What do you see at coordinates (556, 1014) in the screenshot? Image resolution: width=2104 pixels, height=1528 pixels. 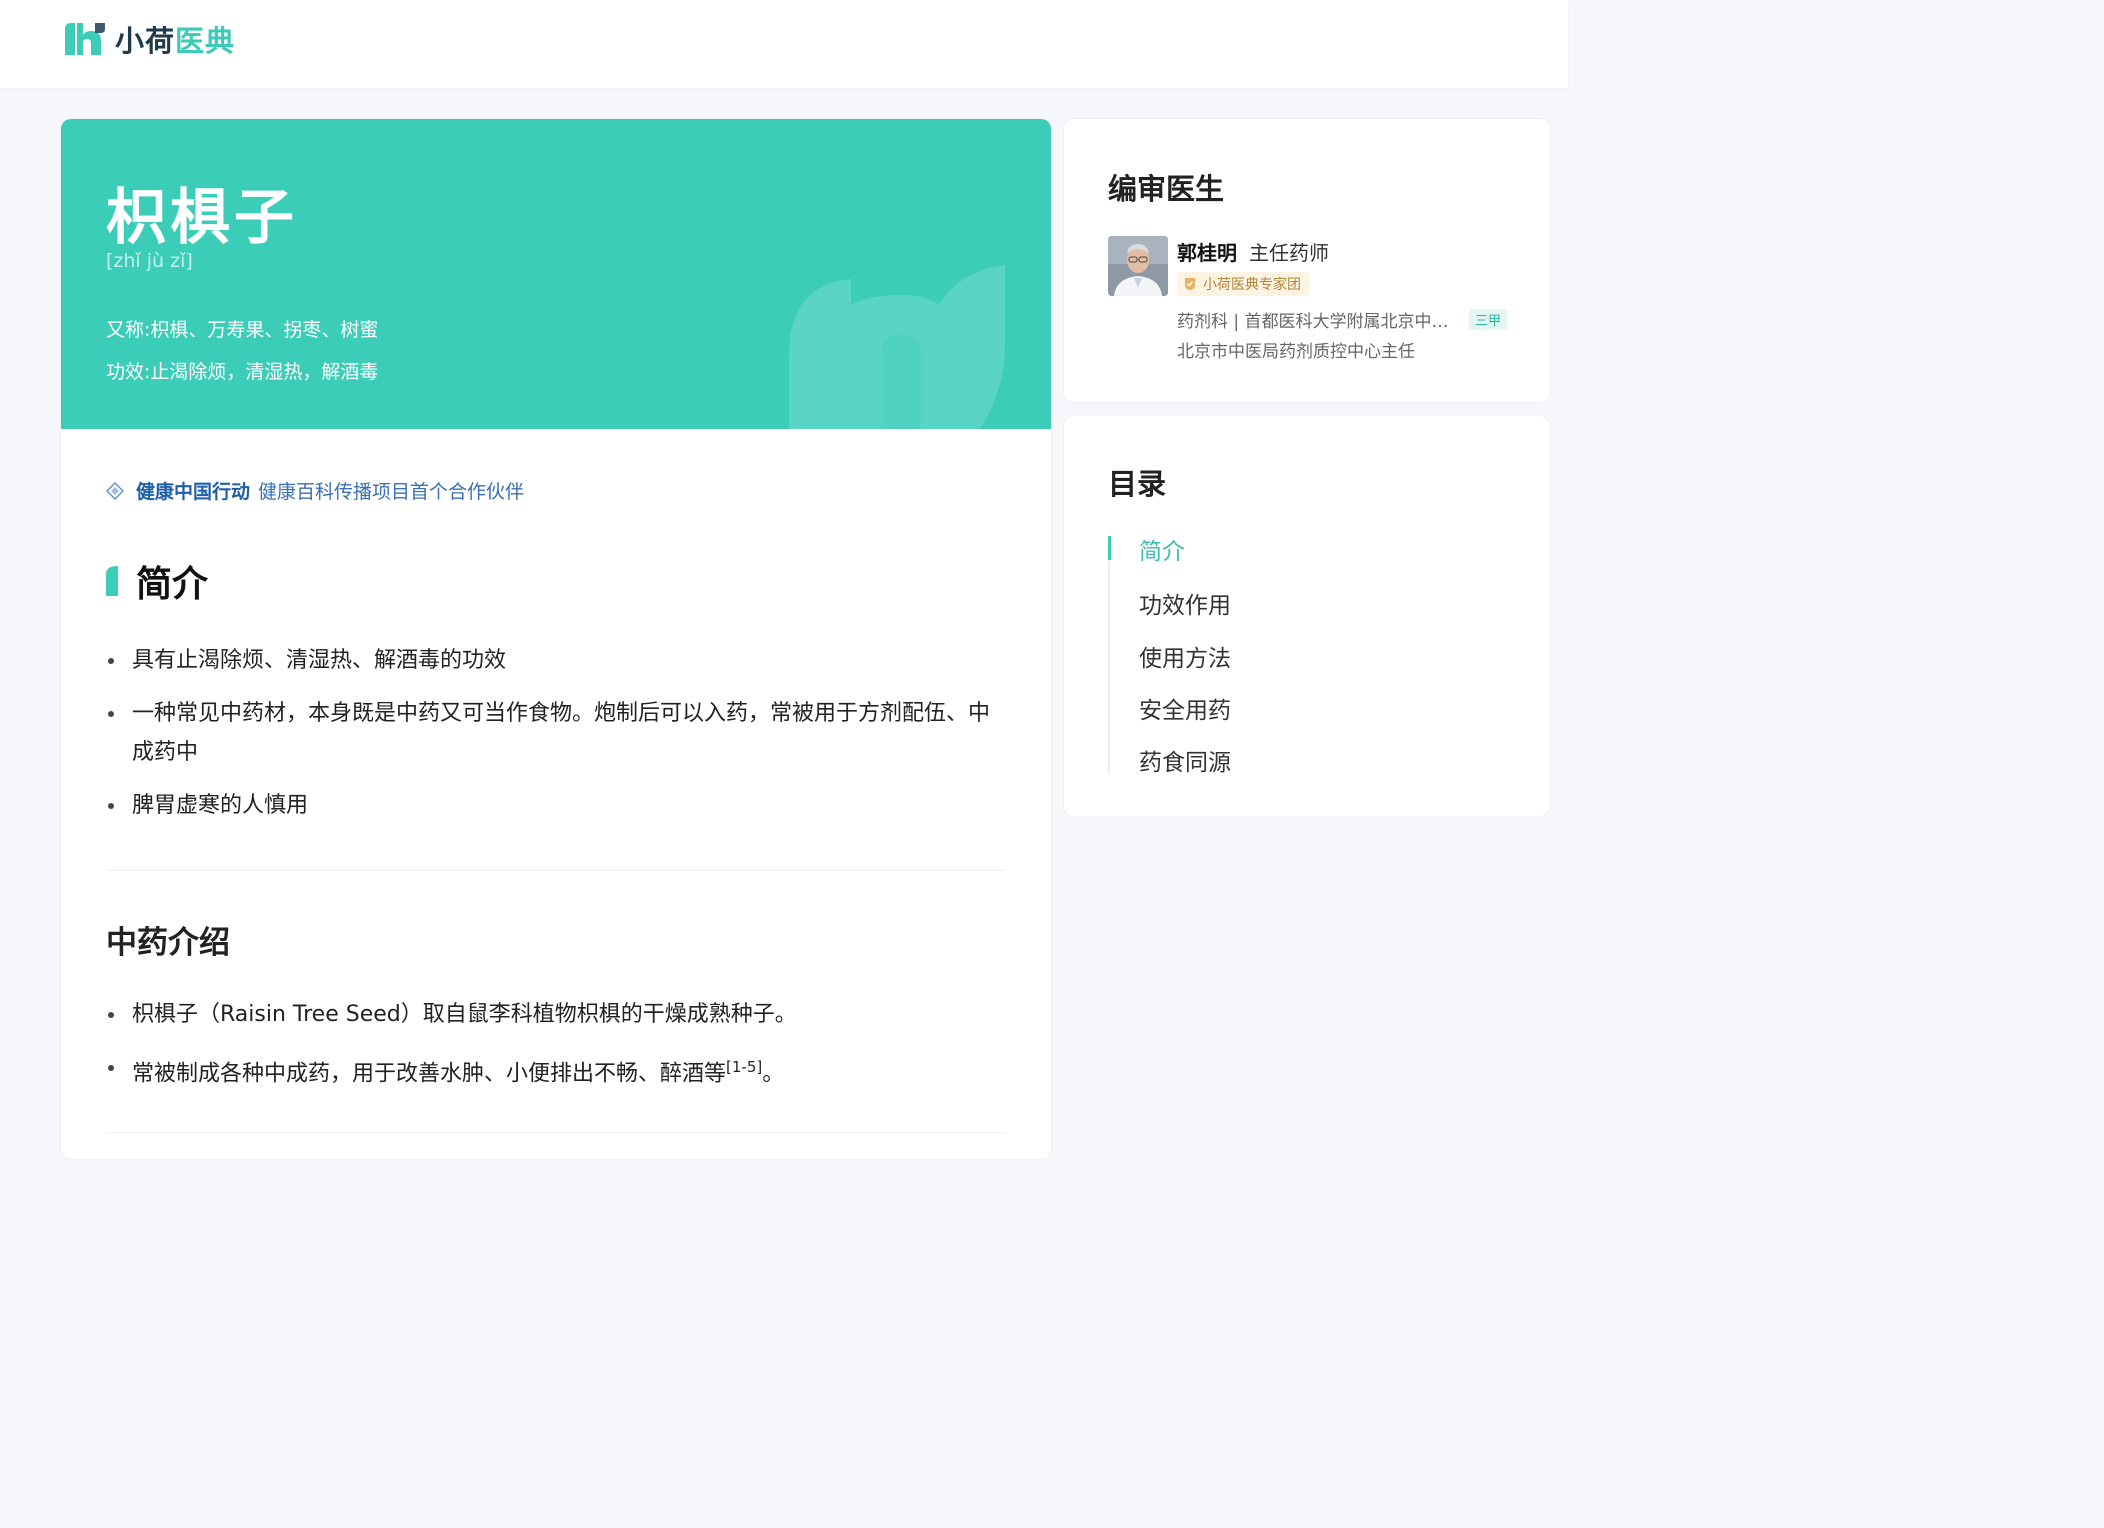 I see `list-item: 枳椇子（Raisin Tree Seed）取自鼠李科植物枳椇的干燥成熟种子。` at bounding box center [556, 1014].